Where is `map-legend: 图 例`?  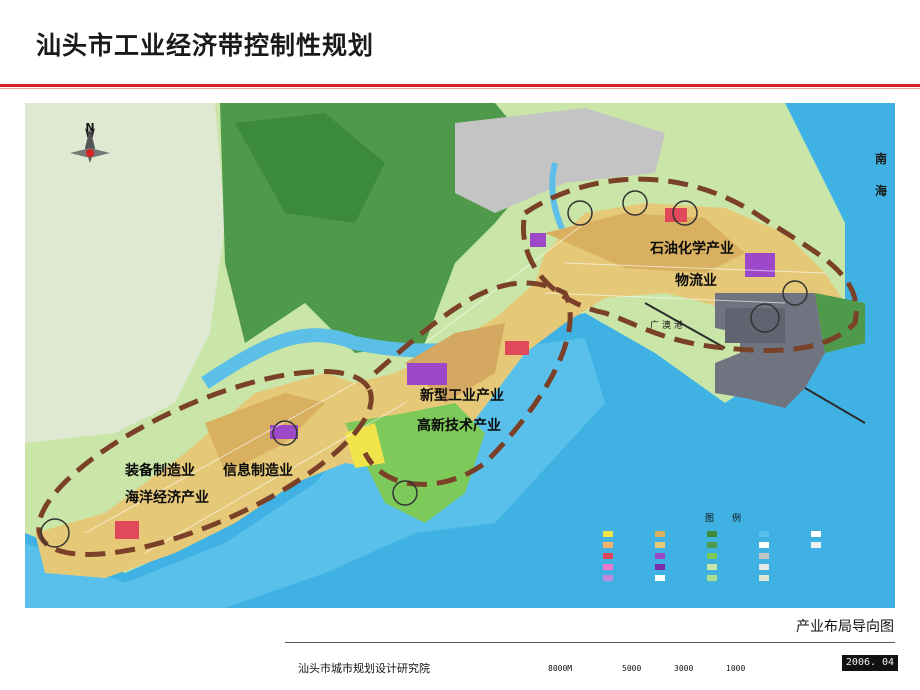 map-legend: 图 例 is located at coordinates (712, 546).